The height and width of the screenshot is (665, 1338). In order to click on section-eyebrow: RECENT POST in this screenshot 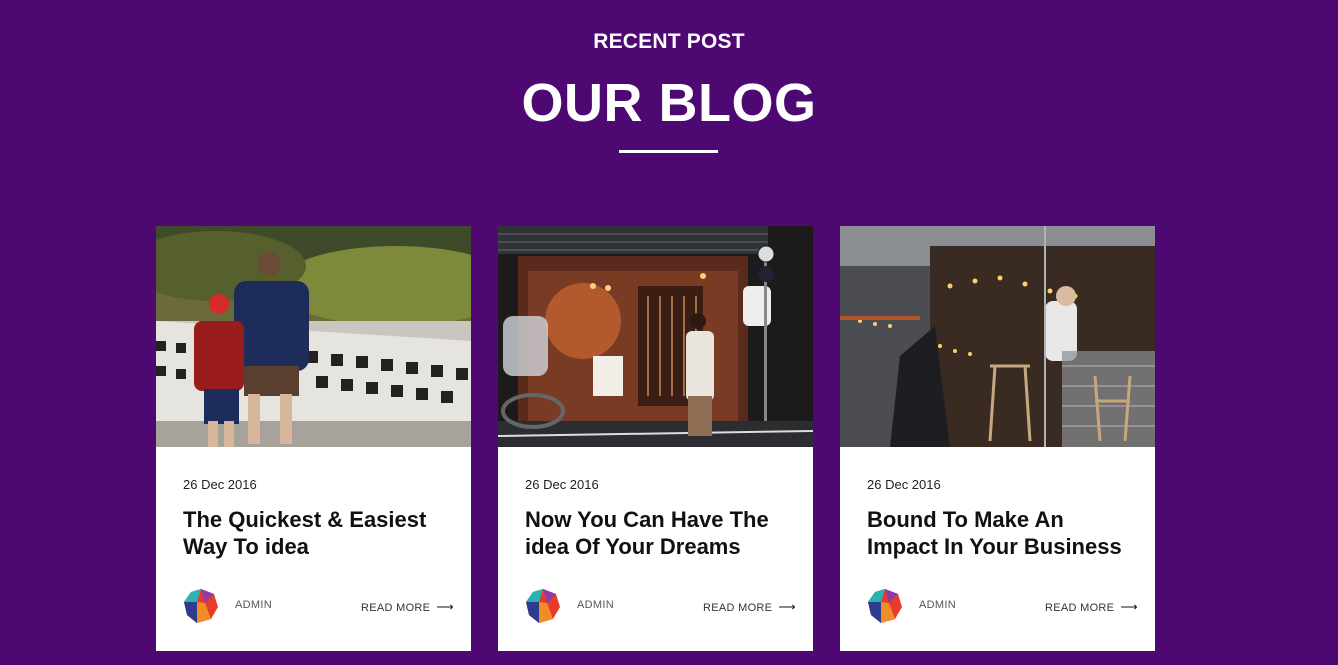, I will do `click(669, 41)`.